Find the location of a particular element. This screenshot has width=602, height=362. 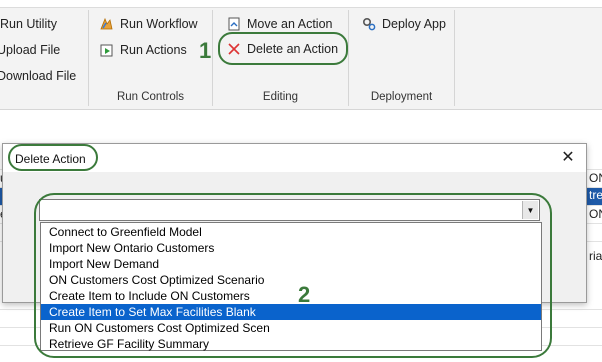

download-file-label: Download File is located at coordinates (38, 76).